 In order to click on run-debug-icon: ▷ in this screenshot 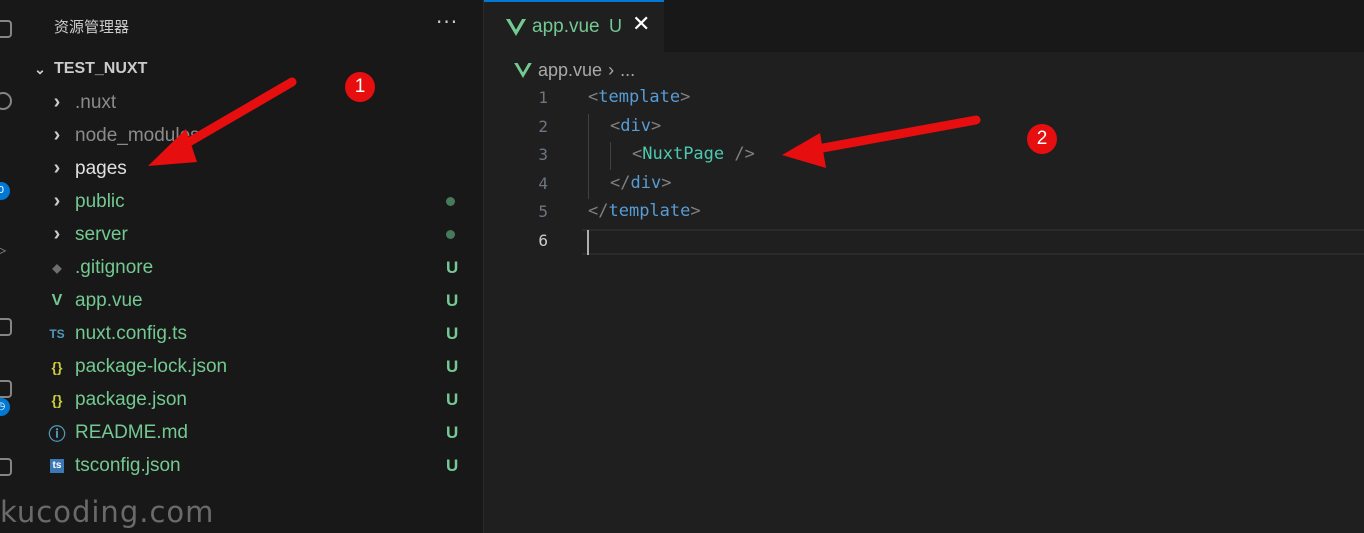, I will do `click(6, 249)`.